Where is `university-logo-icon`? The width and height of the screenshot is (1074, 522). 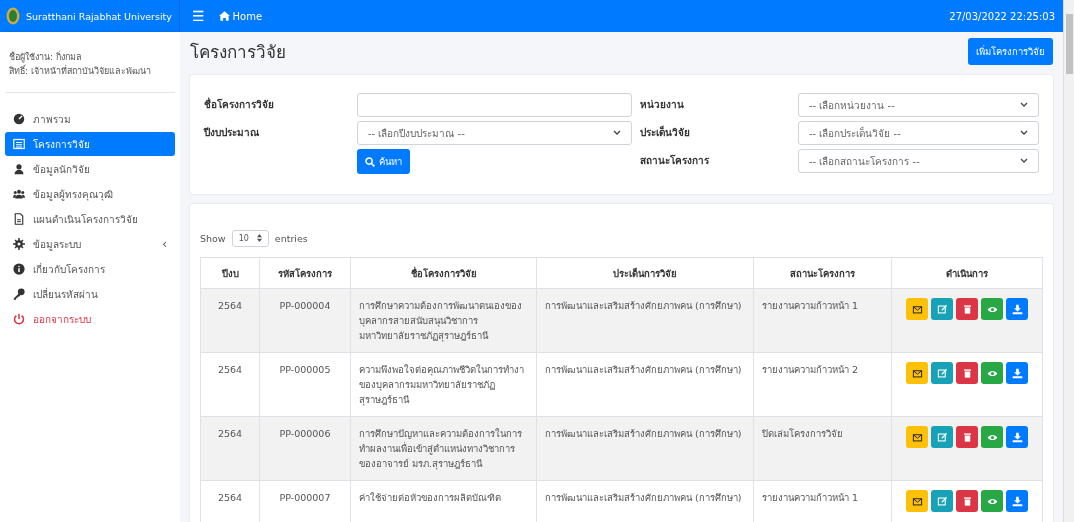 university-logo-icon is located at coordinates (13, 16).